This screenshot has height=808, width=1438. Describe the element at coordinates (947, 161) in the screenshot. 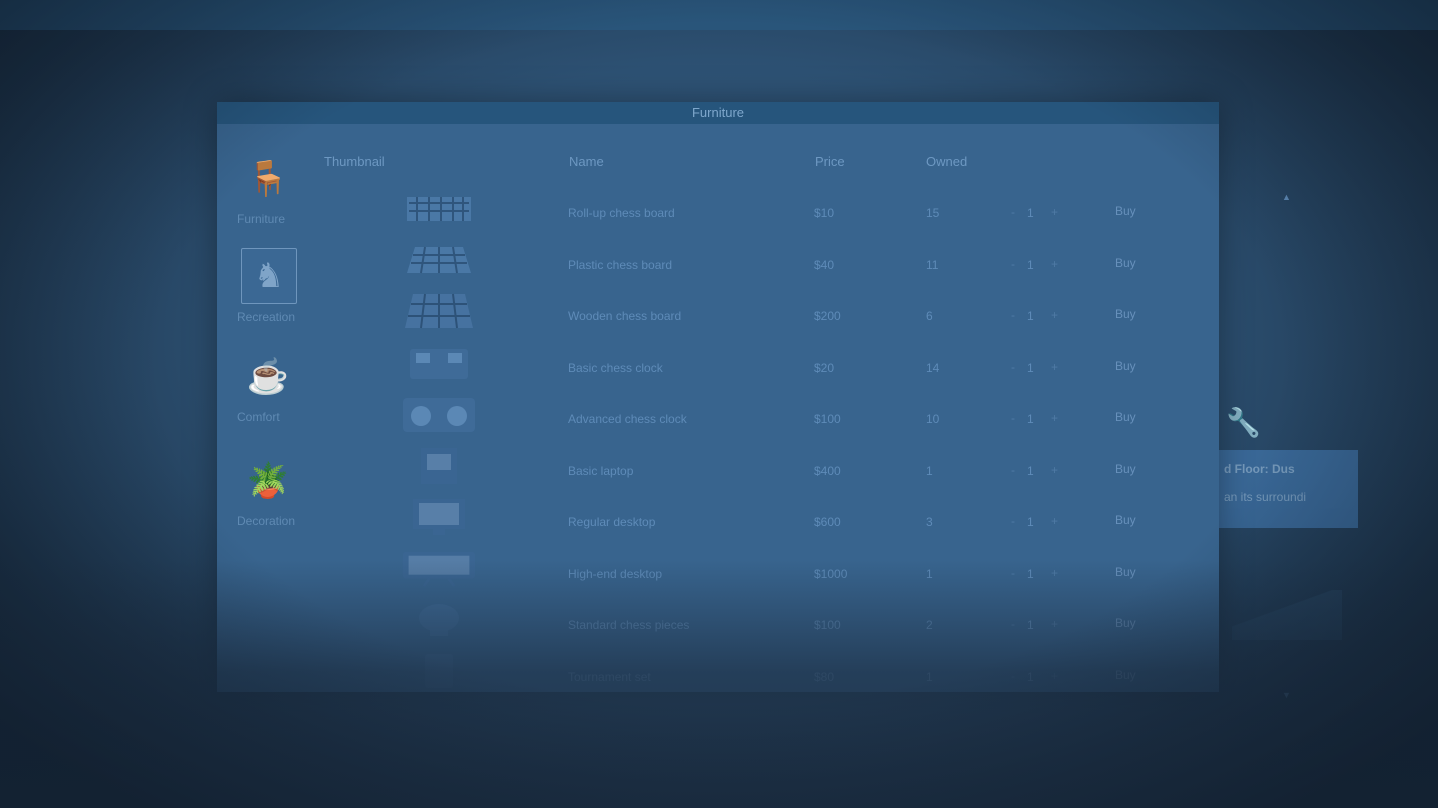

I see `column-header-owned: Owned` at that location.